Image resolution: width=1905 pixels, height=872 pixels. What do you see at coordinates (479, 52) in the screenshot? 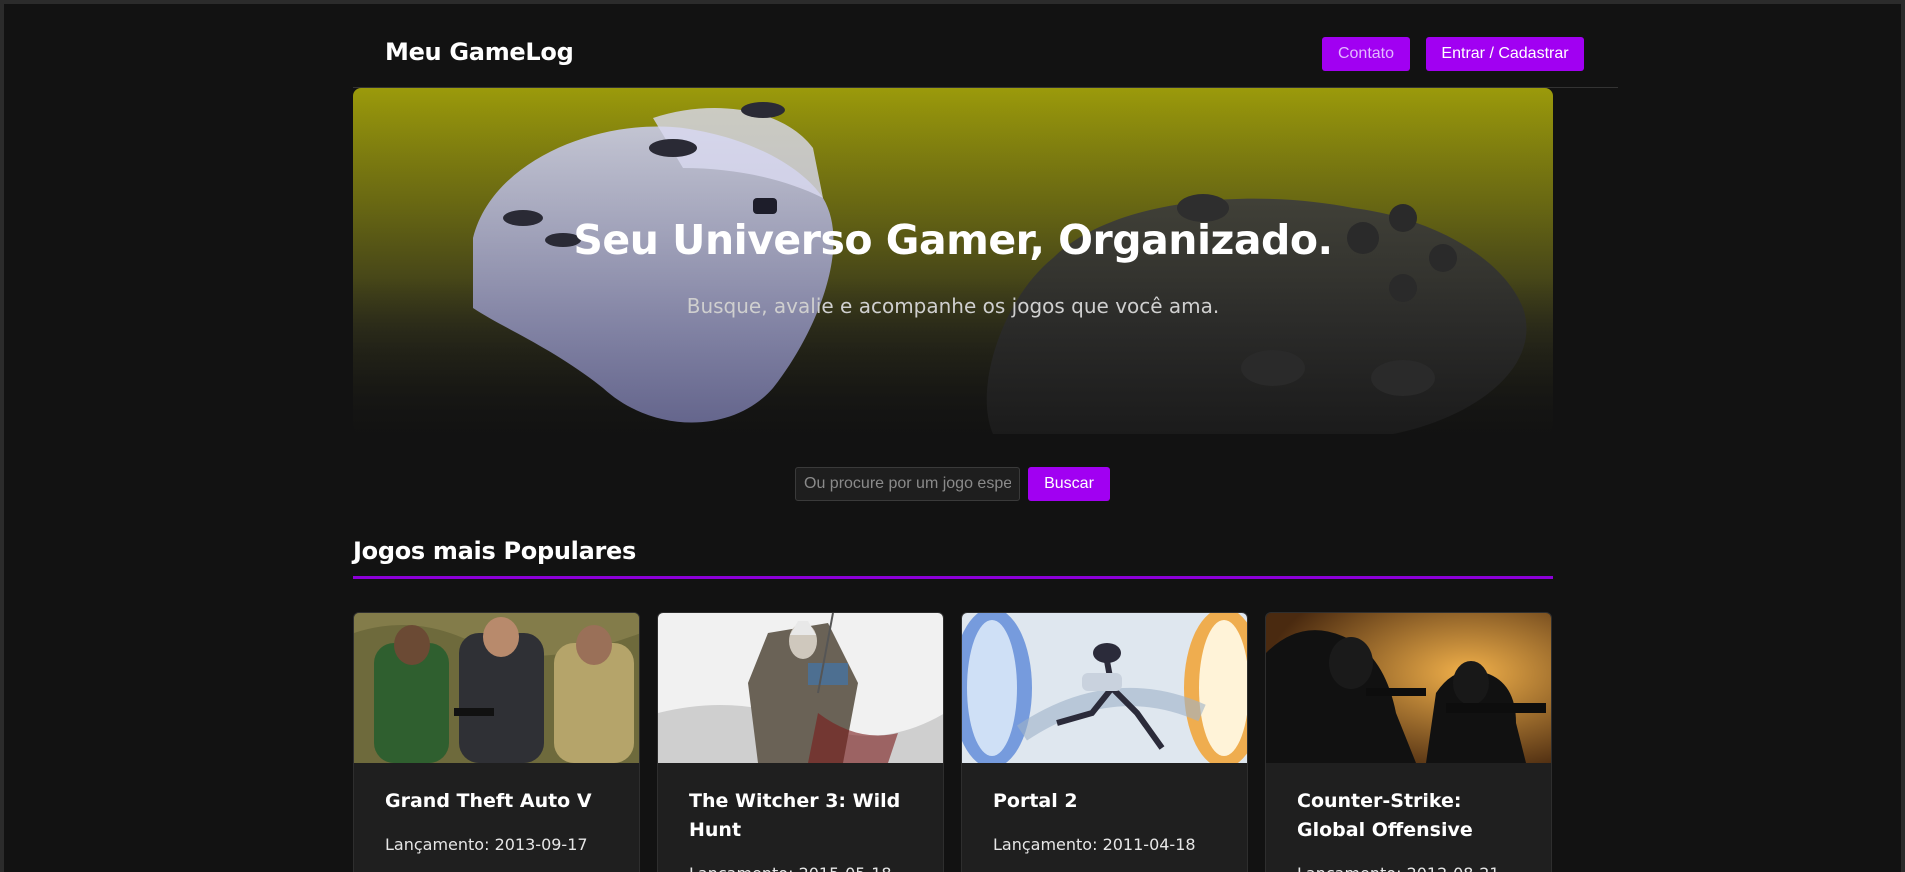
I see `site-logo: Meu GameLog` at bounding box center [479, 52].